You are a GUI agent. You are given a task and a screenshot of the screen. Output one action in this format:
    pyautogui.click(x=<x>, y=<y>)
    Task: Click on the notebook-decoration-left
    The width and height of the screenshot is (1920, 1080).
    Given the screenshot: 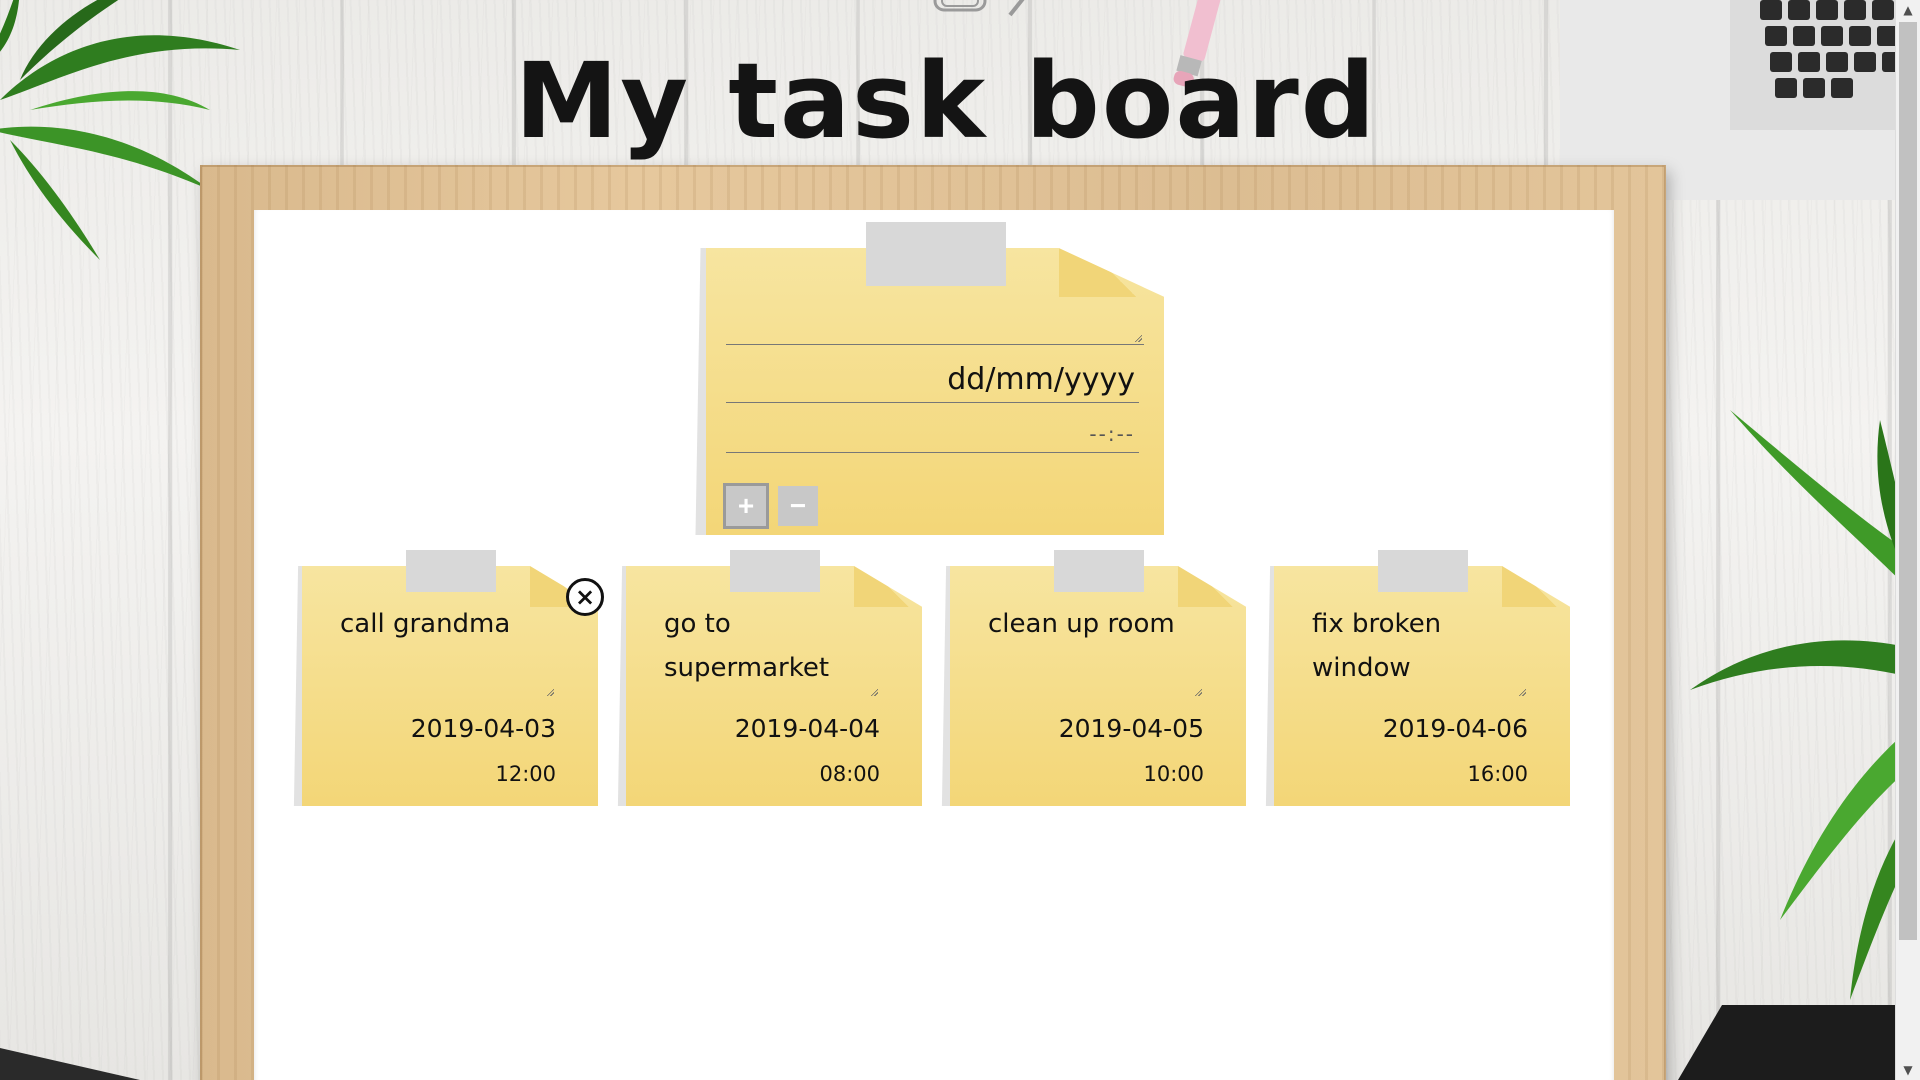 What is the action you would take?
    pyautogui.click(x=70, y=1064)
    